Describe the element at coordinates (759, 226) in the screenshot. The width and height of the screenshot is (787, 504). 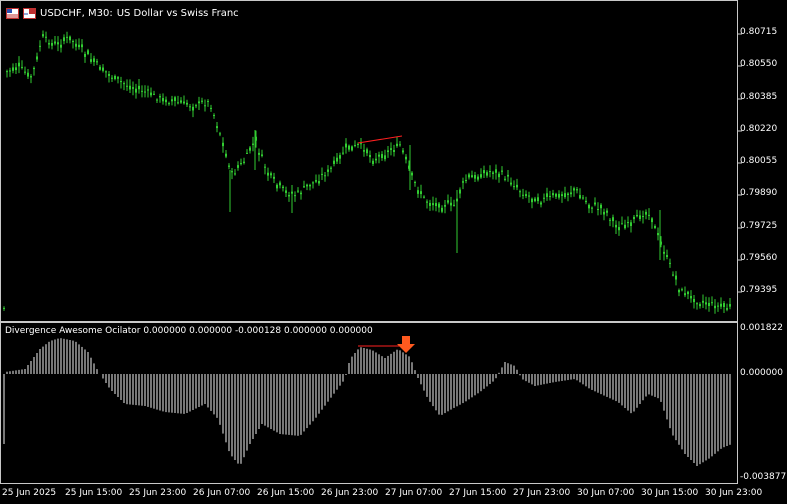
I see `price-label: 0.79725` at that location.